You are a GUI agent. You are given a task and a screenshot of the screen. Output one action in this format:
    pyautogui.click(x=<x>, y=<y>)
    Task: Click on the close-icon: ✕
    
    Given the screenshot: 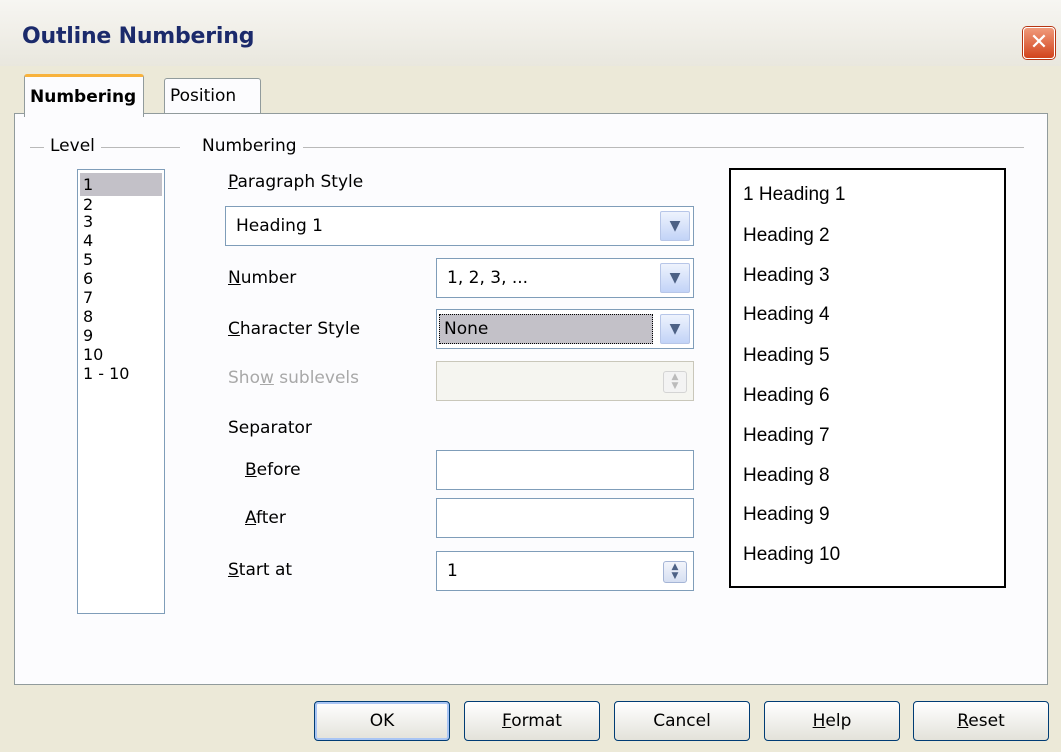 What is the action you would take?
    pyautogui.click(x=1039, y=42)
    